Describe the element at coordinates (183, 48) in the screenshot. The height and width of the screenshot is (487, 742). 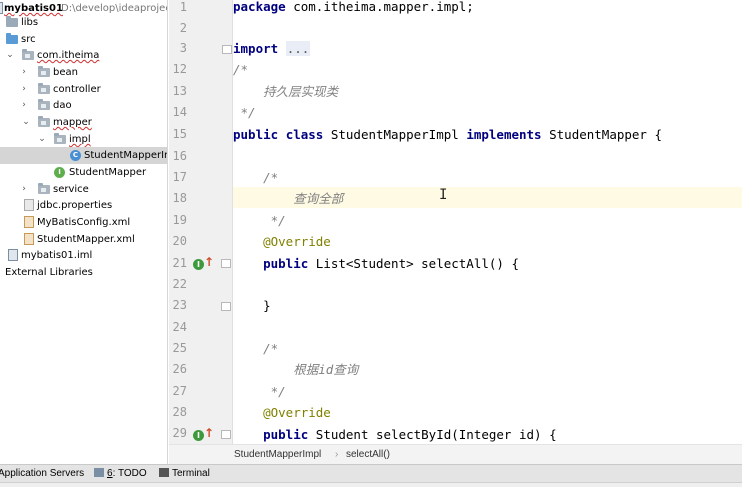
I see `line-number: 3` at that location.